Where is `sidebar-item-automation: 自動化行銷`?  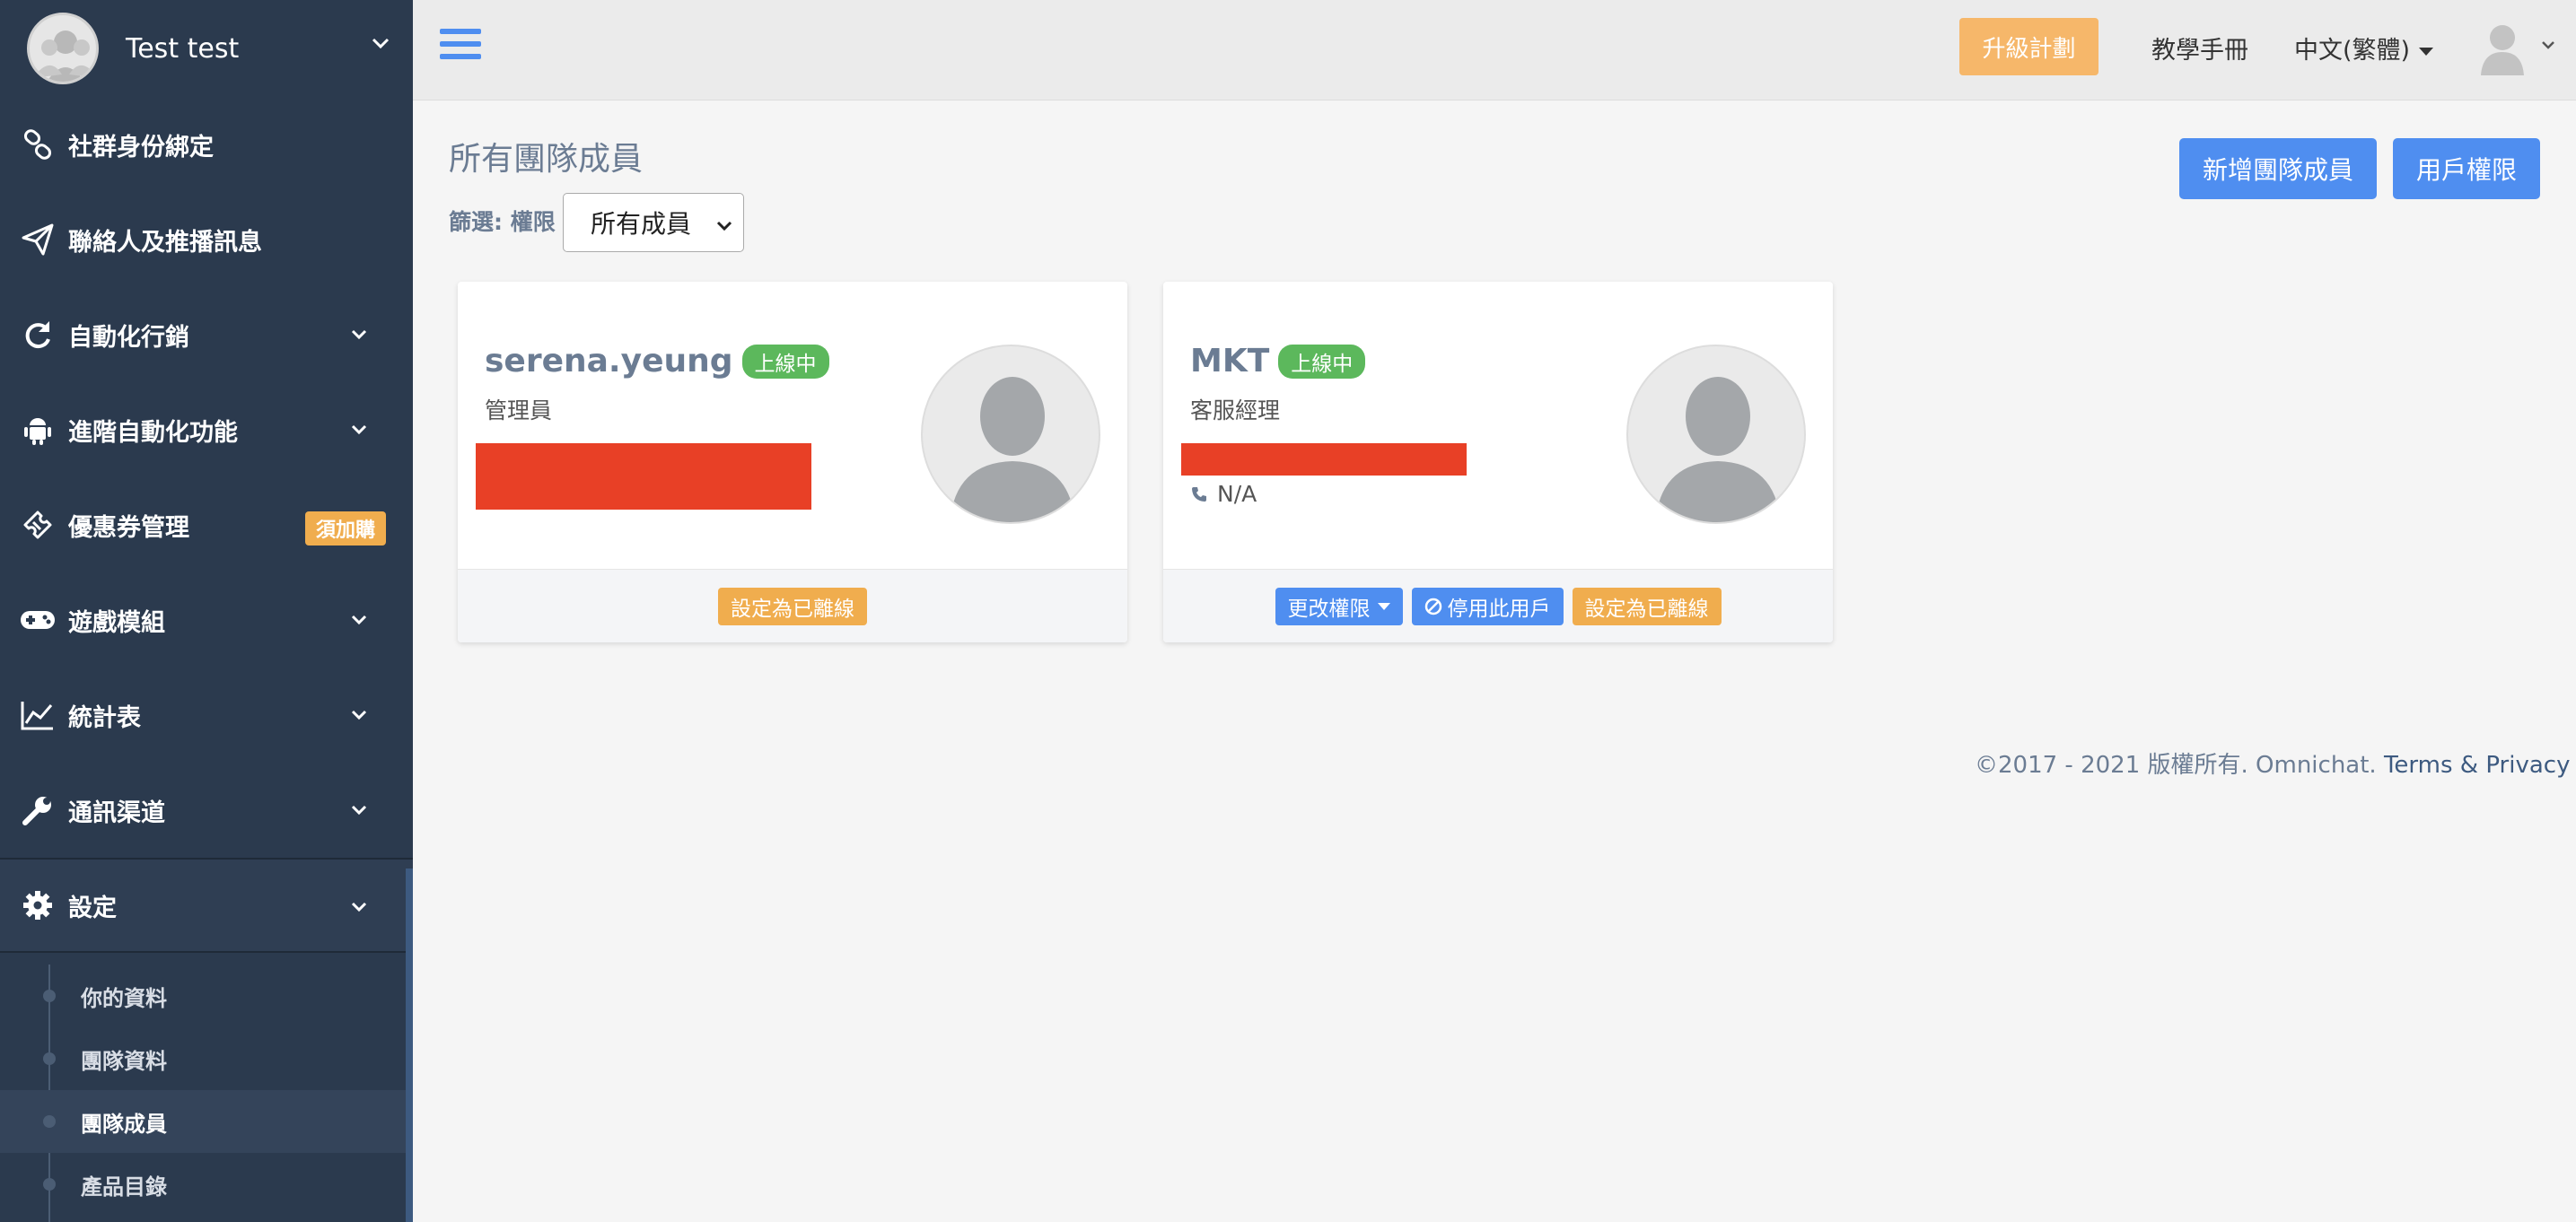
sidebar-item-automation: 自動化行銷 is located at coordinates (206, 334).